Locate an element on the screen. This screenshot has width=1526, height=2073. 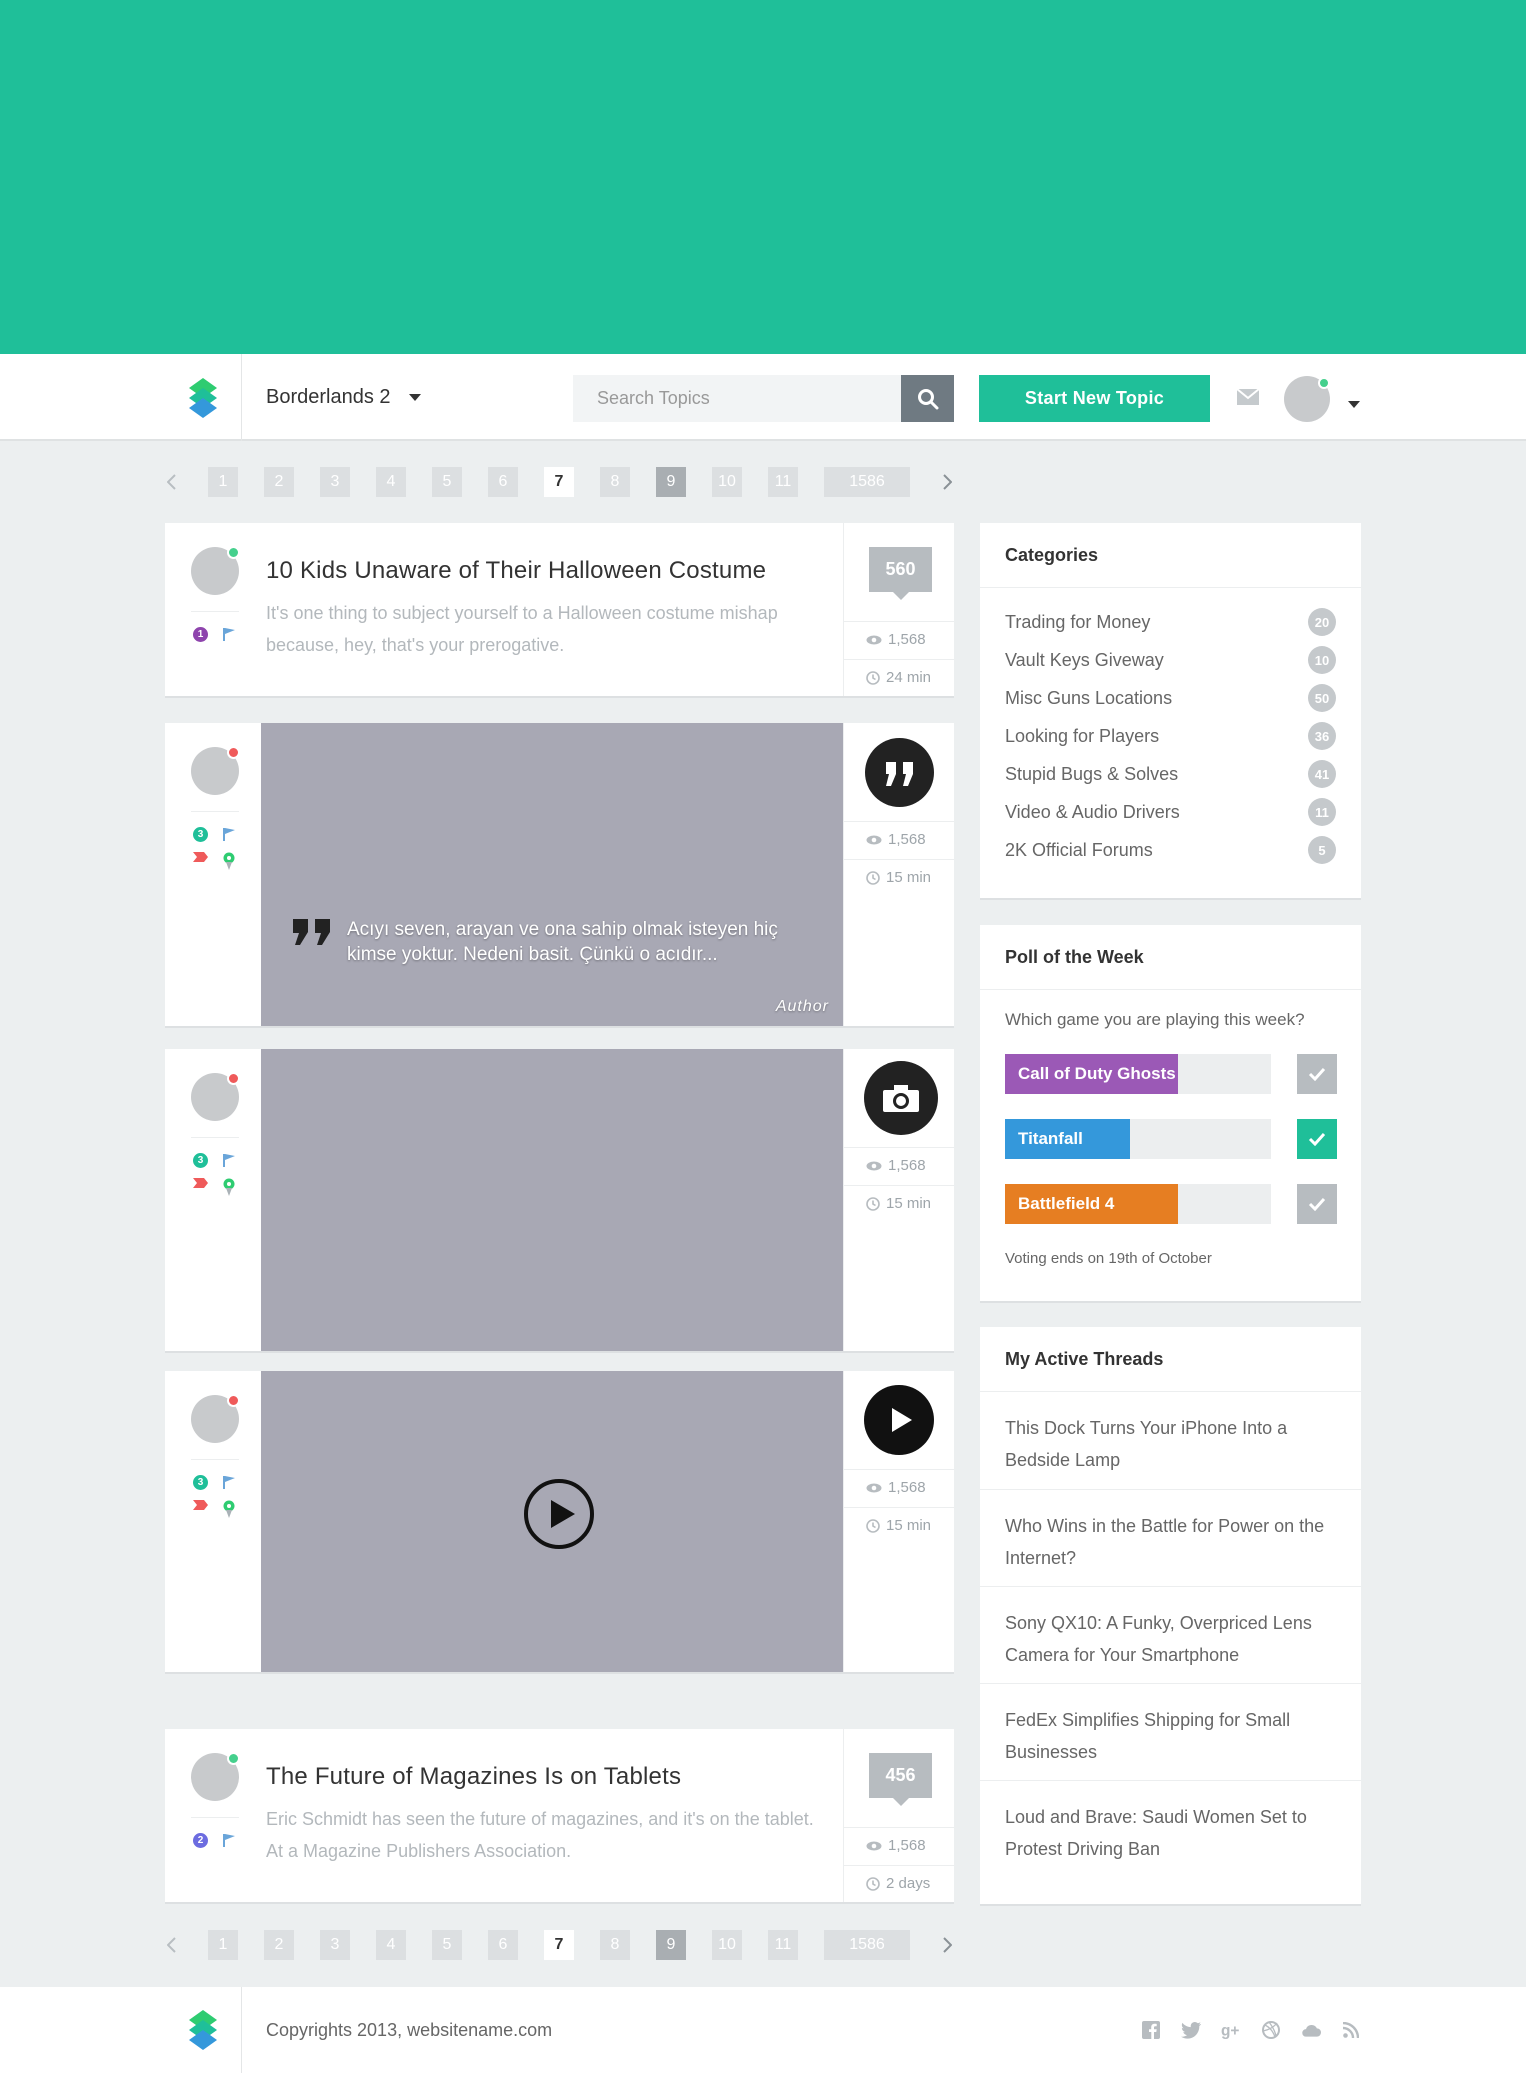
dribbble-icon is located at coordinates (1271, 2030).